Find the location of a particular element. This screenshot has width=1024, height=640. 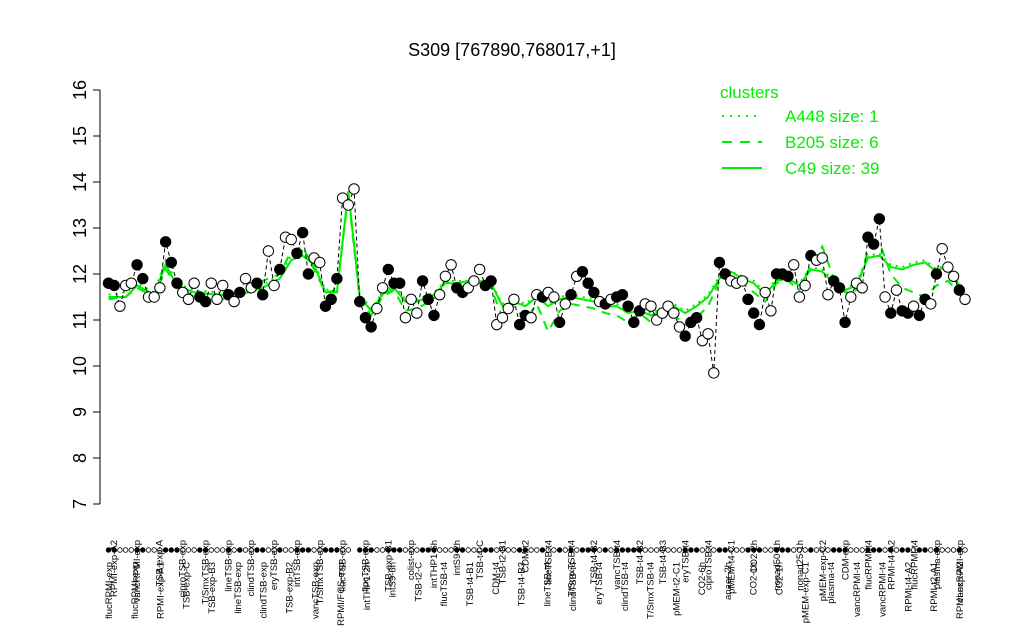

y-axis: 7 8 9 10 11 12 13 14 15 16 is located at coordinates (85, 294).